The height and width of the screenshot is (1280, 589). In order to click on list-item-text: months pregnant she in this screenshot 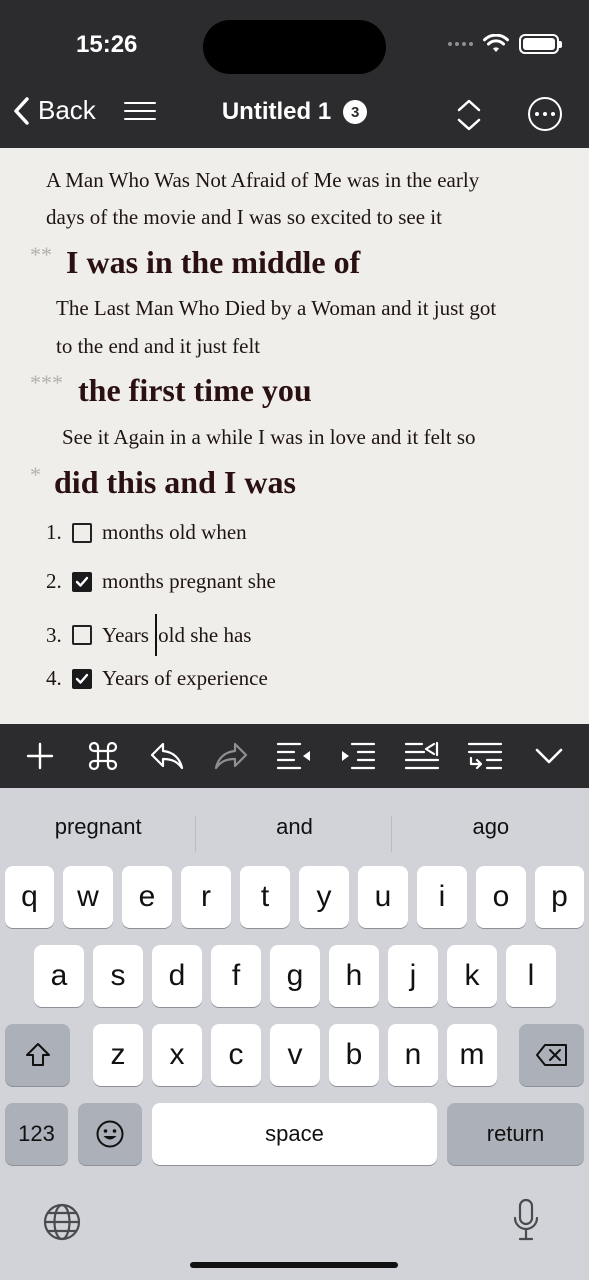, I will do `click(189, 581)`.